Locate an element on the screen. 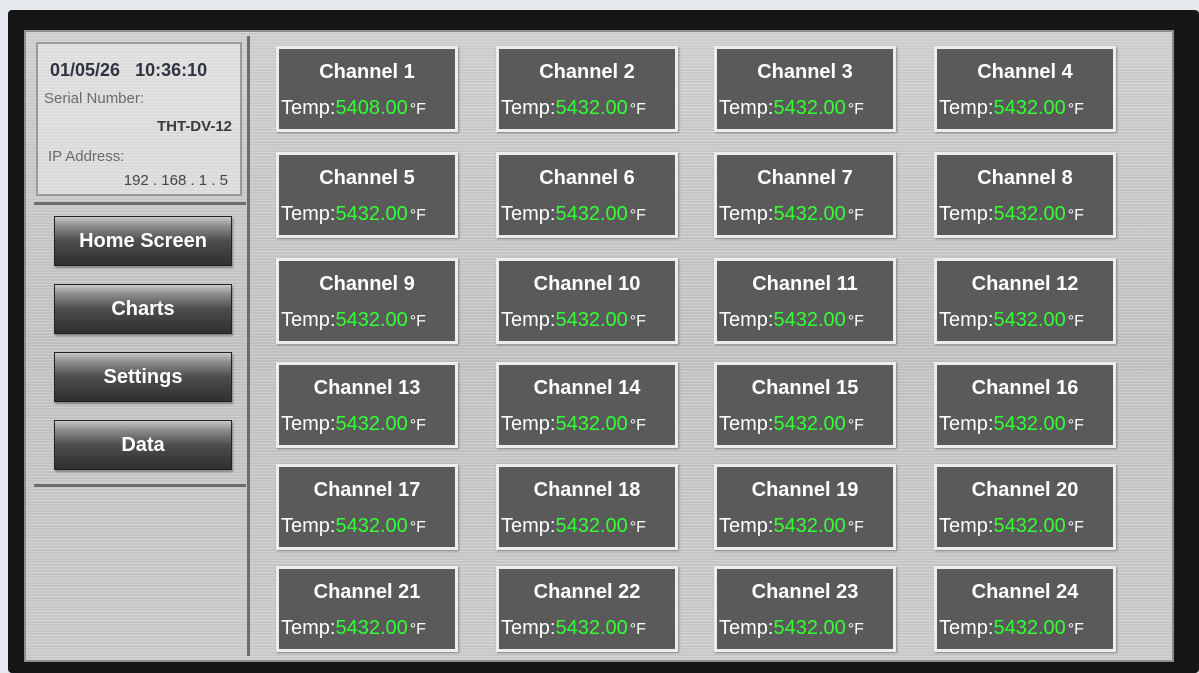 The height and width of the screenshot is (673, 1199). datetime: 01/05/26 10:36:10 is located at coordinates (128, 70).